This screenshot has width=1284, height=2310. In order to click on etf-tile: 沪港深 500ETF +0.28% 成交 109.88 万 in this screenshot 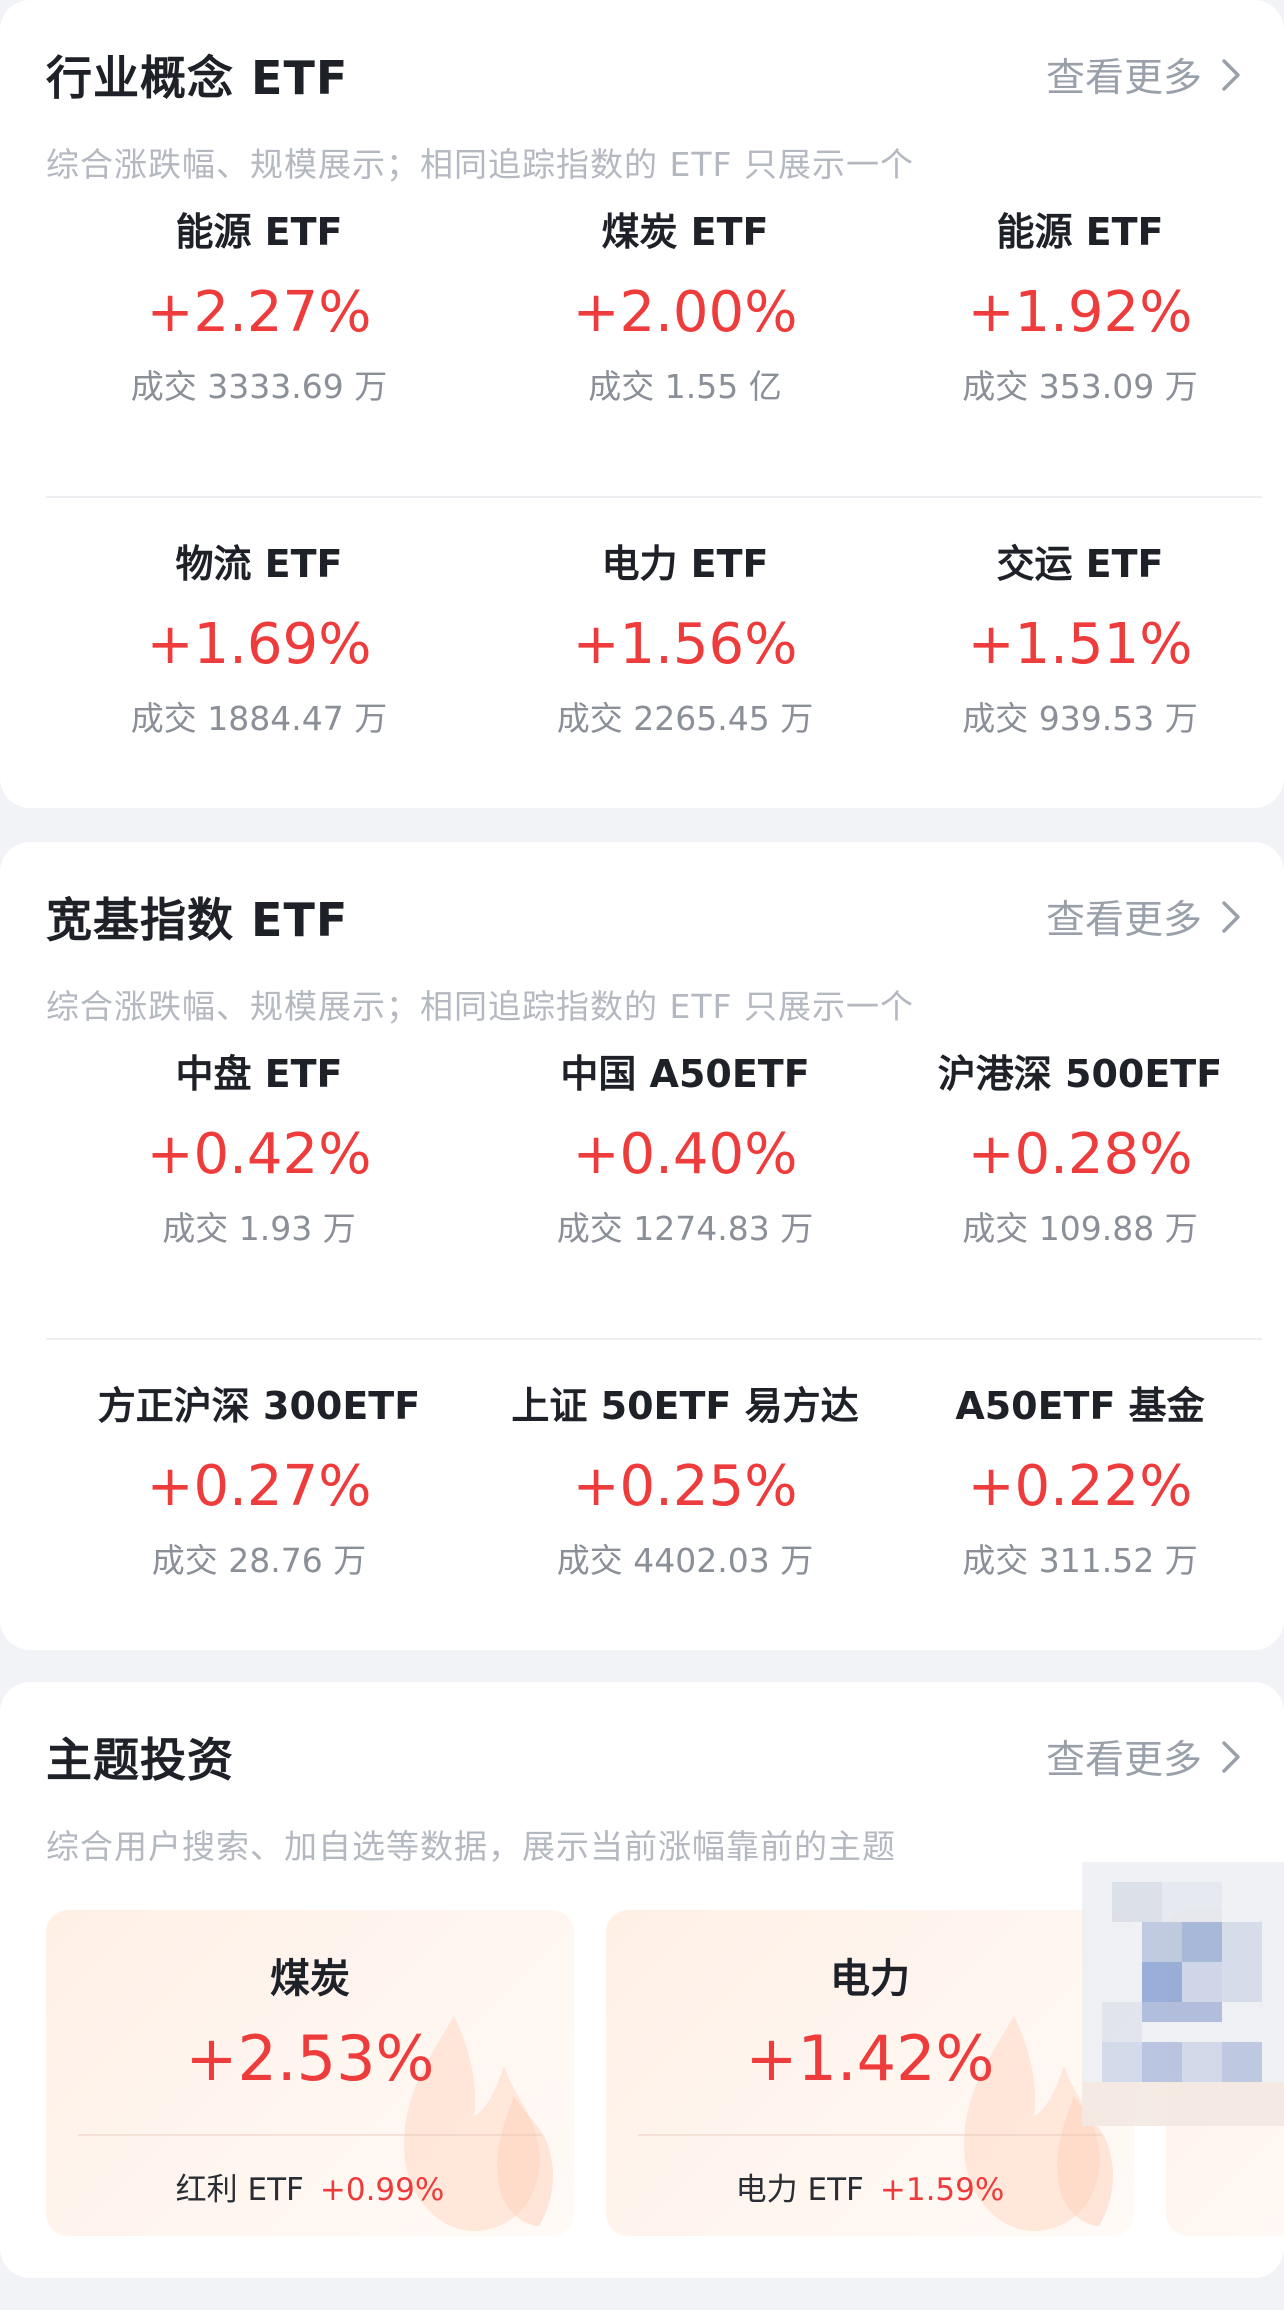, I will do `click(1080, 1193)`.